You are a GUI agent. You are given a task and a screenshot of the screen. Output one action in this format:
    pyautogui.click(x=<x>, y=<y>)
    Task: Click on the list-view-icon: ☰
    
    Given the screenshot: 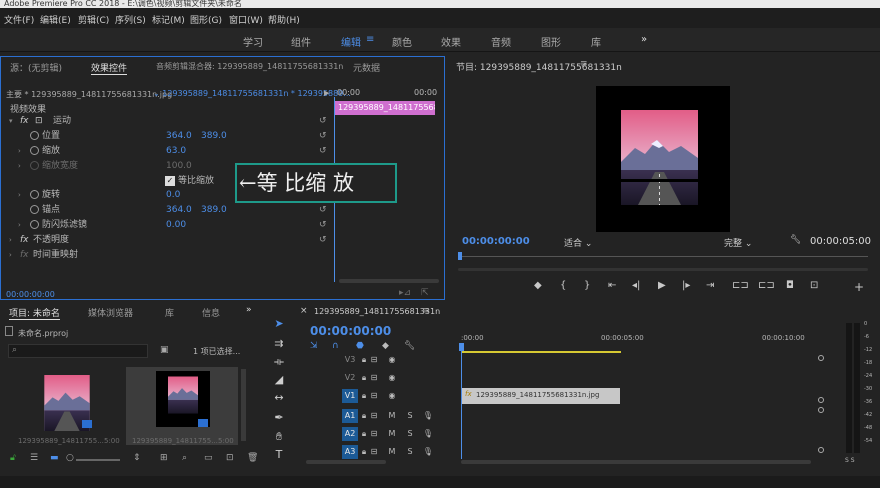 What is the action you would take?
    pyautogui.click(x=34, y=458)
    